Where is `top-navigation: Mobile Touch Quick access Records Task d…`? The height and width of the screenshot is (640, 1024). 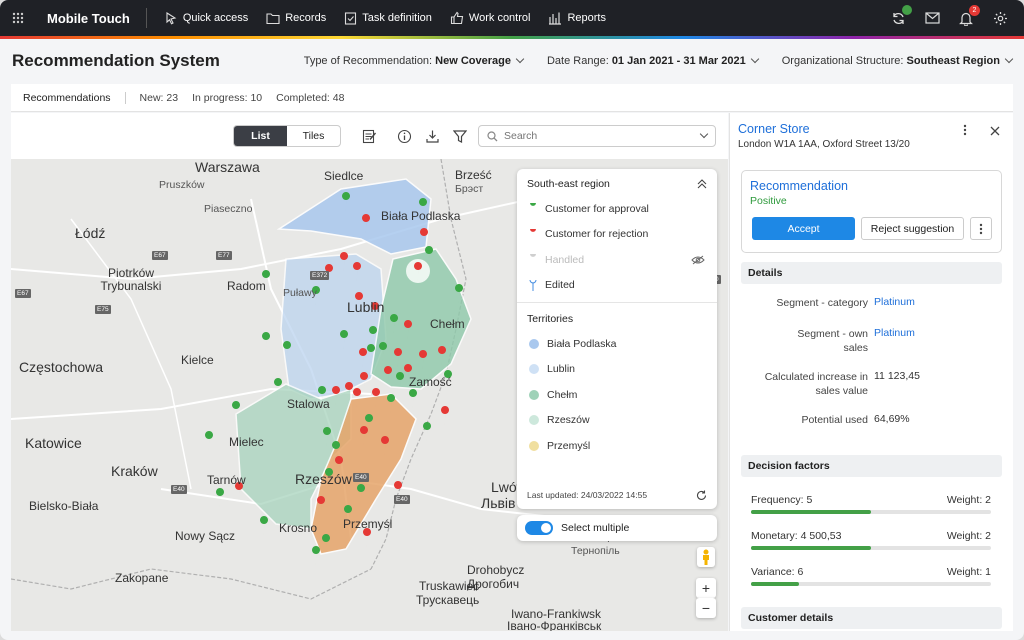
top-navigation: Mobile Touch Quick access Records Task d… is located at coordinates (512, 18).